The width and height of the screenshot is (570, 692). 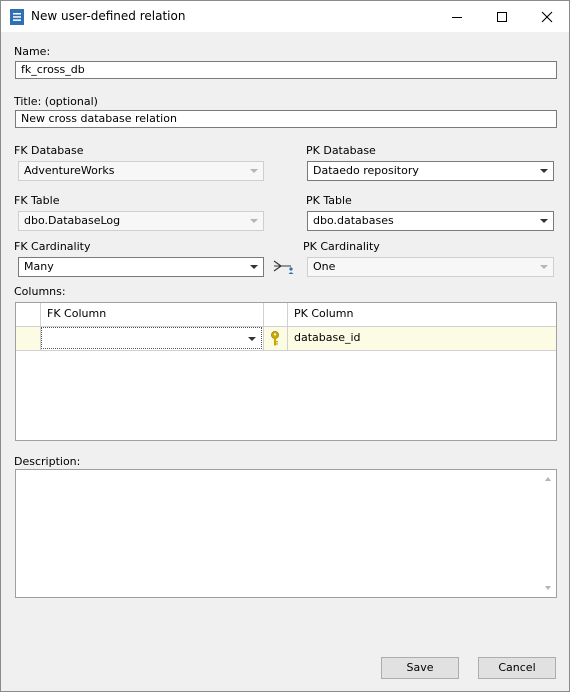 I want to click on window-title: New user-defined relation, so click(x=108, y=16).